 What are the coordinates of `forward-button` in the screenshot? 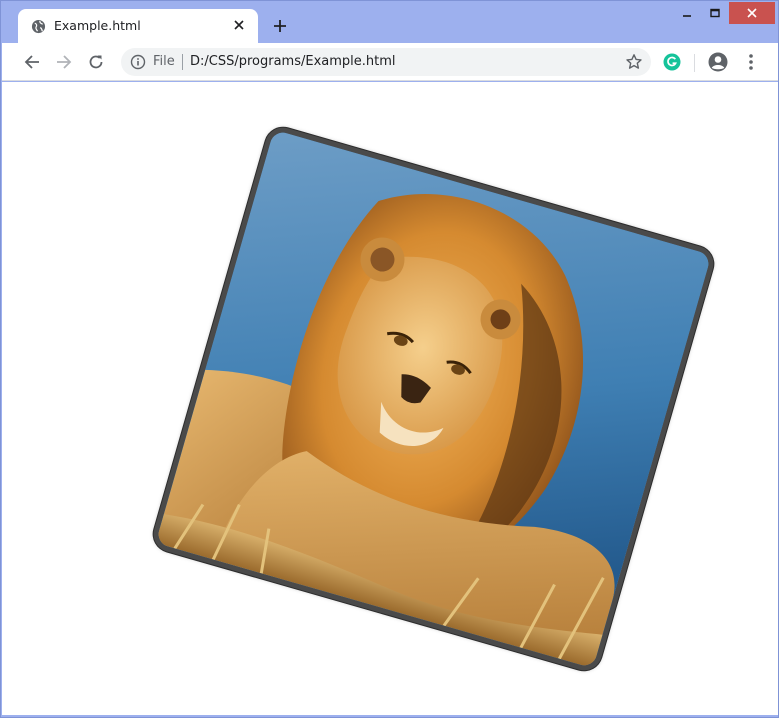 It's located at (64, 62).